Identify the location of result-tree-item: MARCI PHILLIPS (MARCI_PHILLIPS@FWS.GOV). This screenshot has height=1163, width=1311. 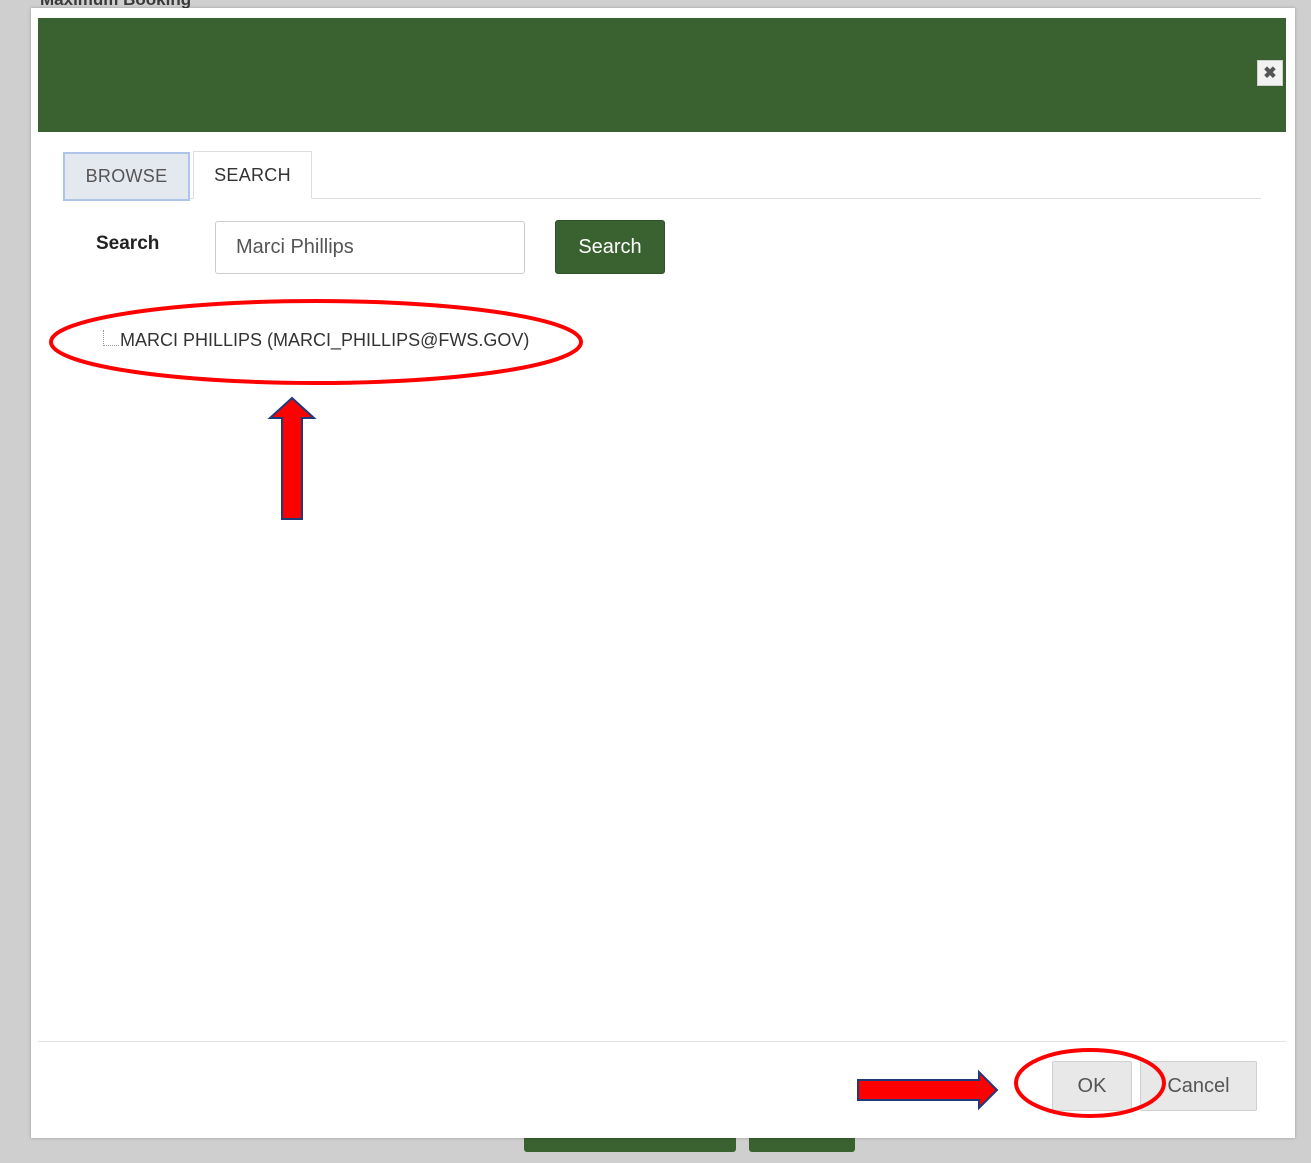
(316, 340).